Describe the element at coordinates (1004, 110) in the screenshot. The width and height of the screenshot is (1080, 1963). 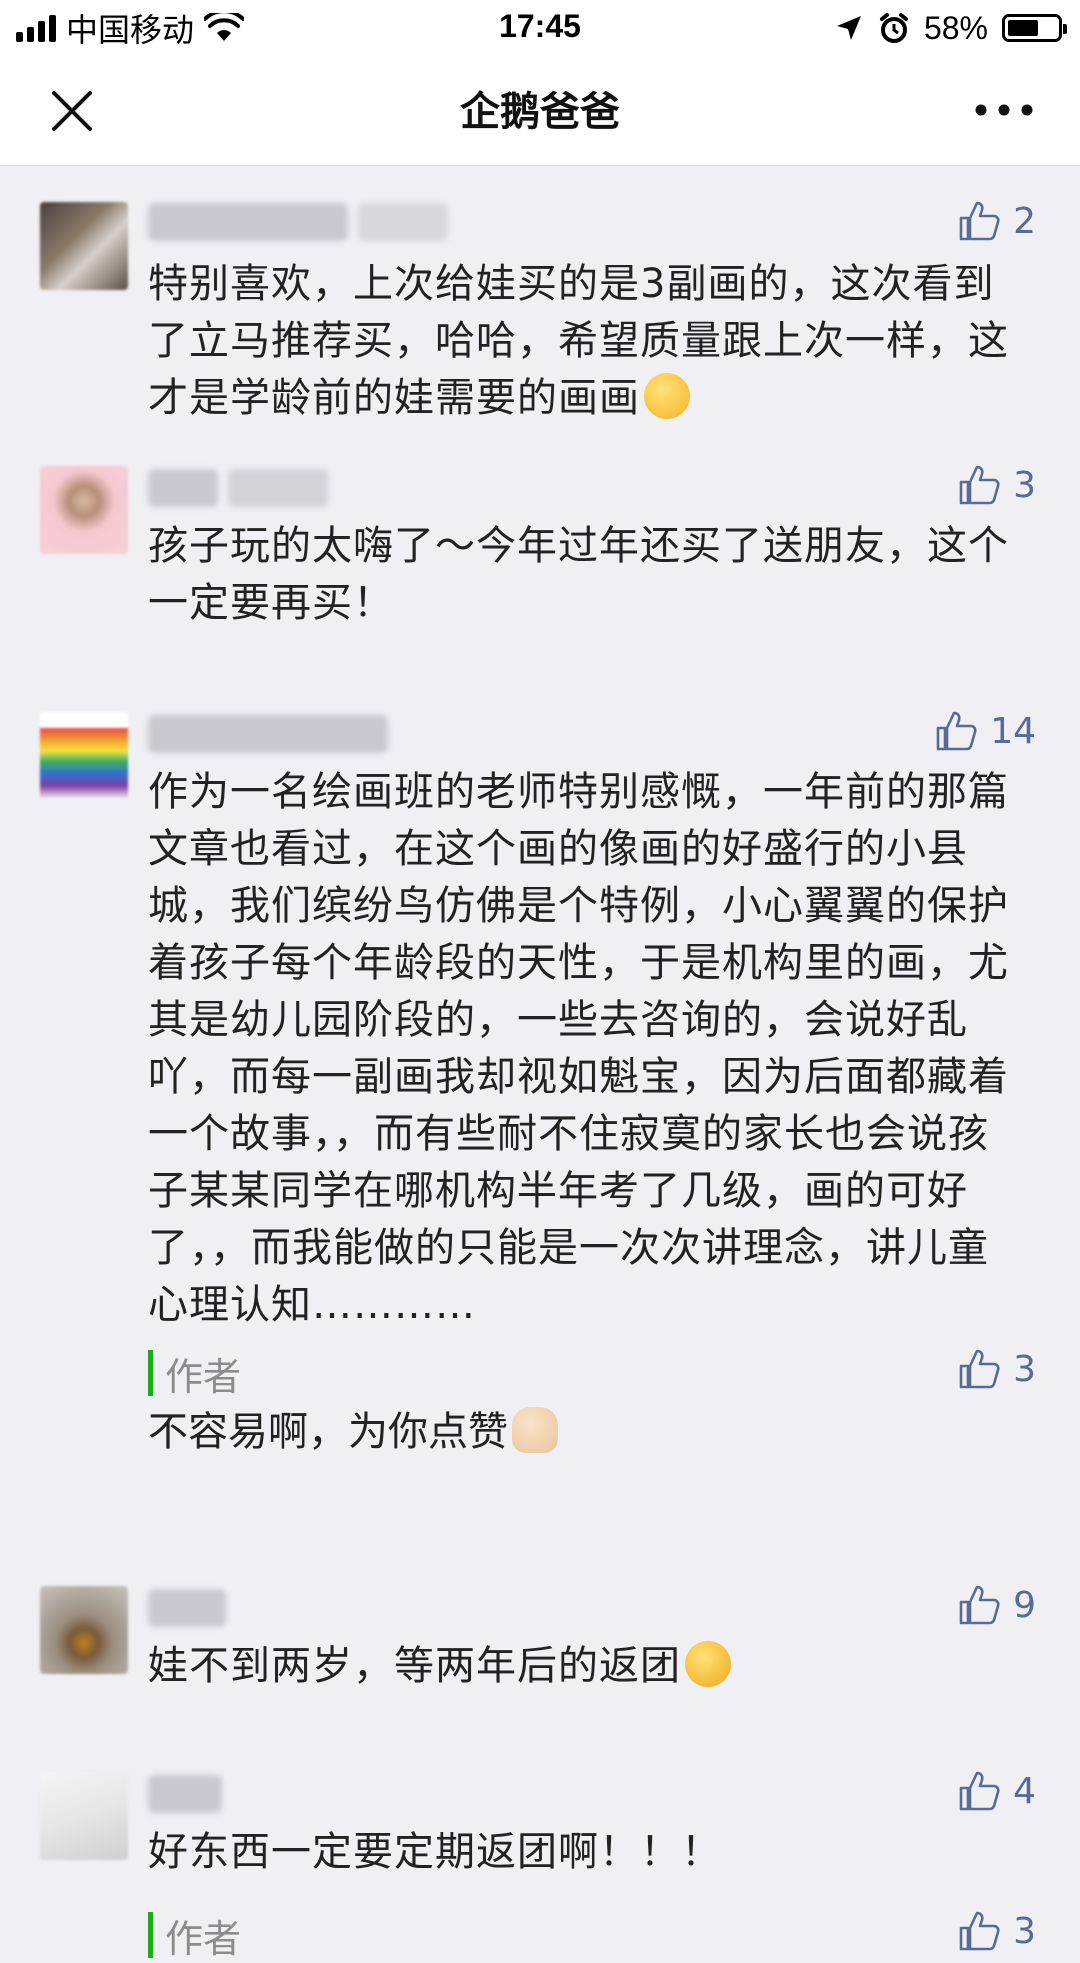
I see `more-icon` at that location.